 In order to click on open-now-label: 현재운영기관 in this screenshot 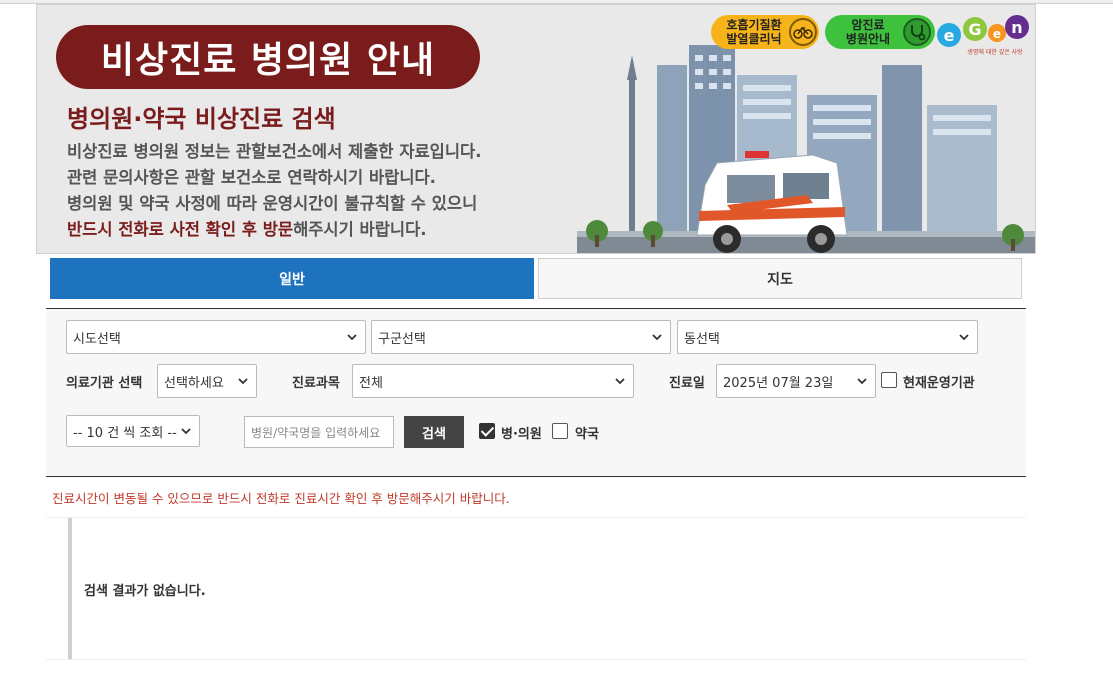, I will do `click(939, 383)`.